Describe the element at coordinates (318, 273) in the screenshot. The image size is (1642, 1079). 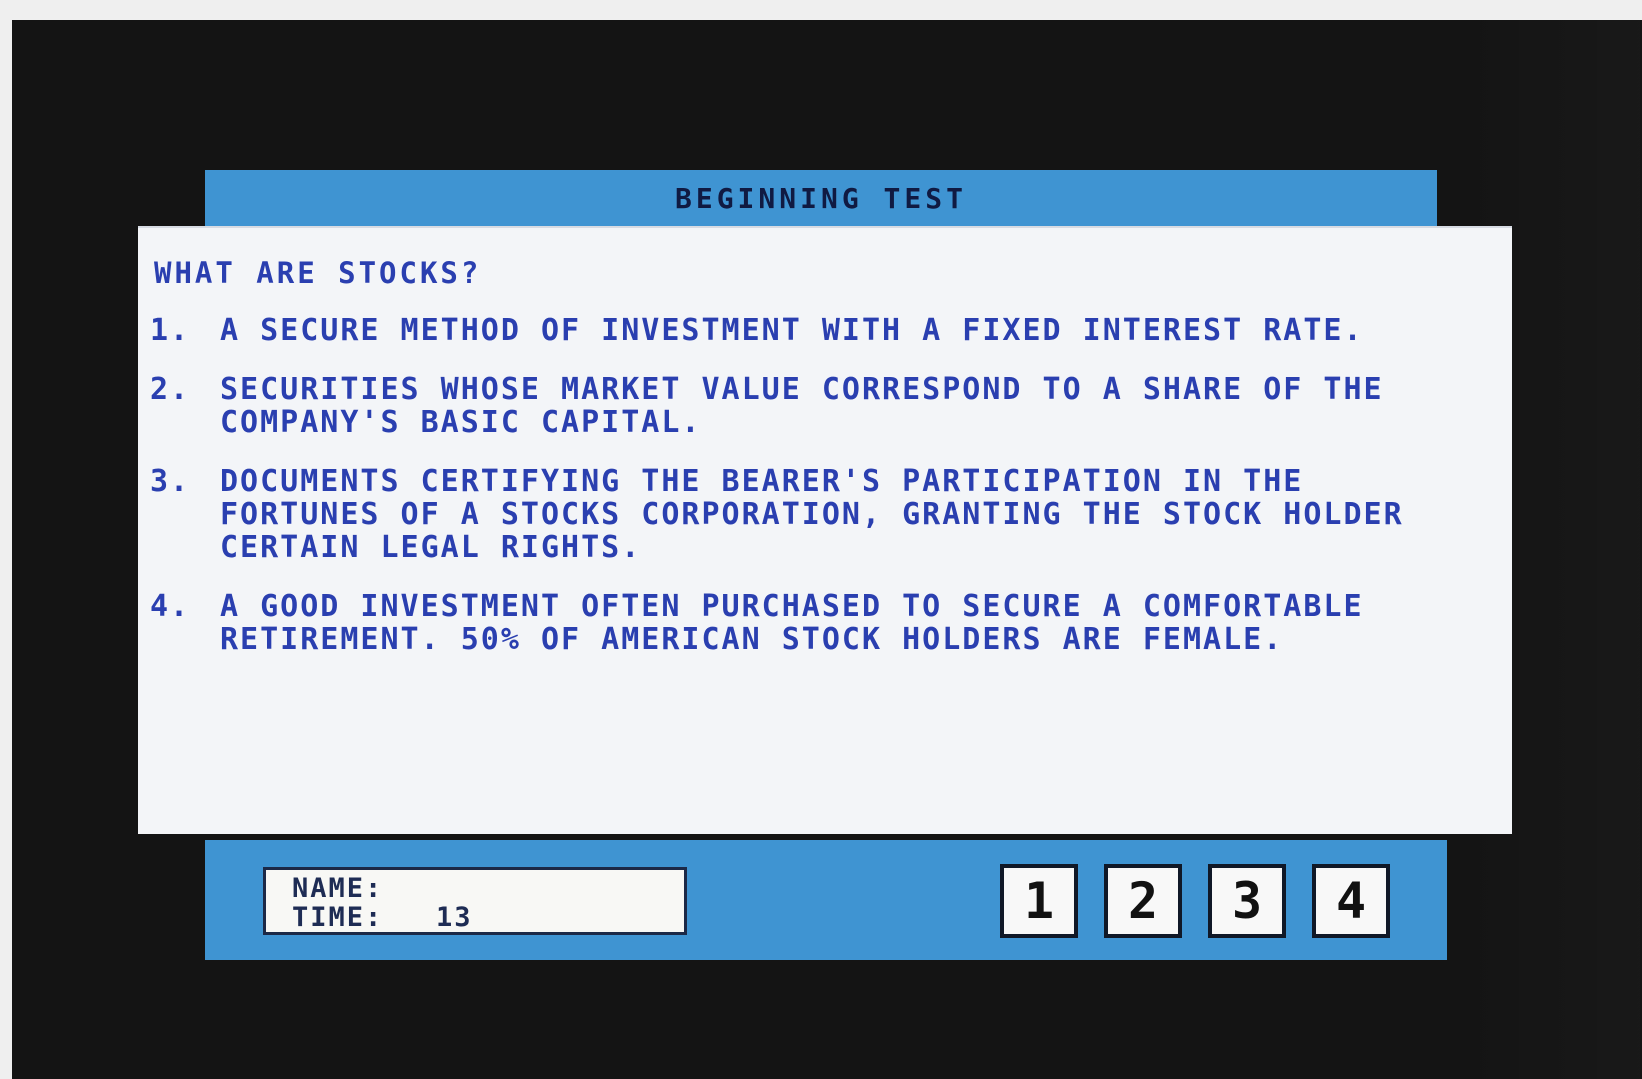
I see `question-text: WHAT ARE STOCKS?` at that location.